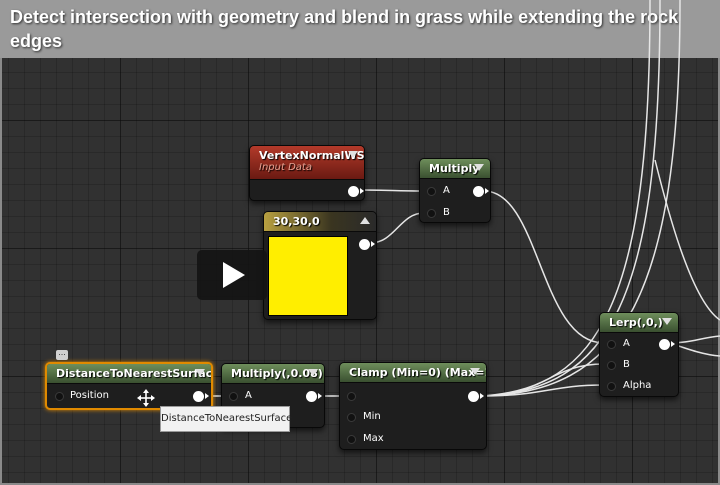 The height and width of the screenshot is (485, 720). What do you see at coordinates (59, 396) in the screenshot?
I see `input-pin-position` at bounding box center [59, 396].